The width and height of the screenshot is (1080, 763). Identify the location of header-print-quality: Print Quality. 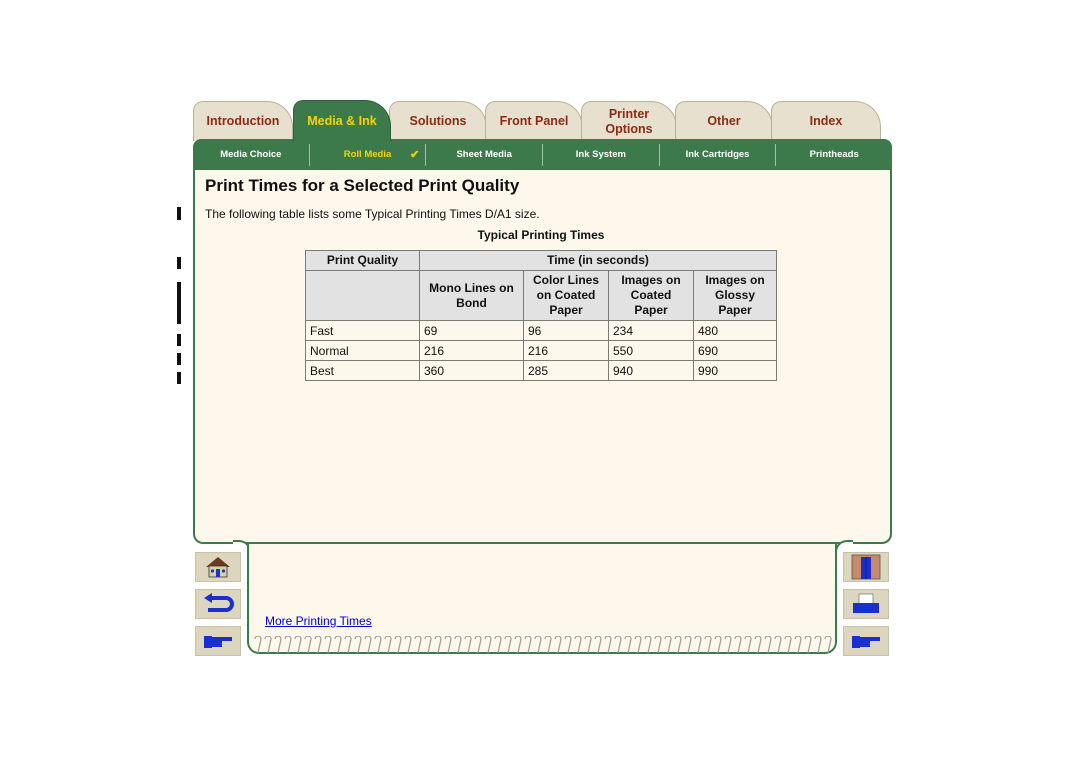
(362, 260).